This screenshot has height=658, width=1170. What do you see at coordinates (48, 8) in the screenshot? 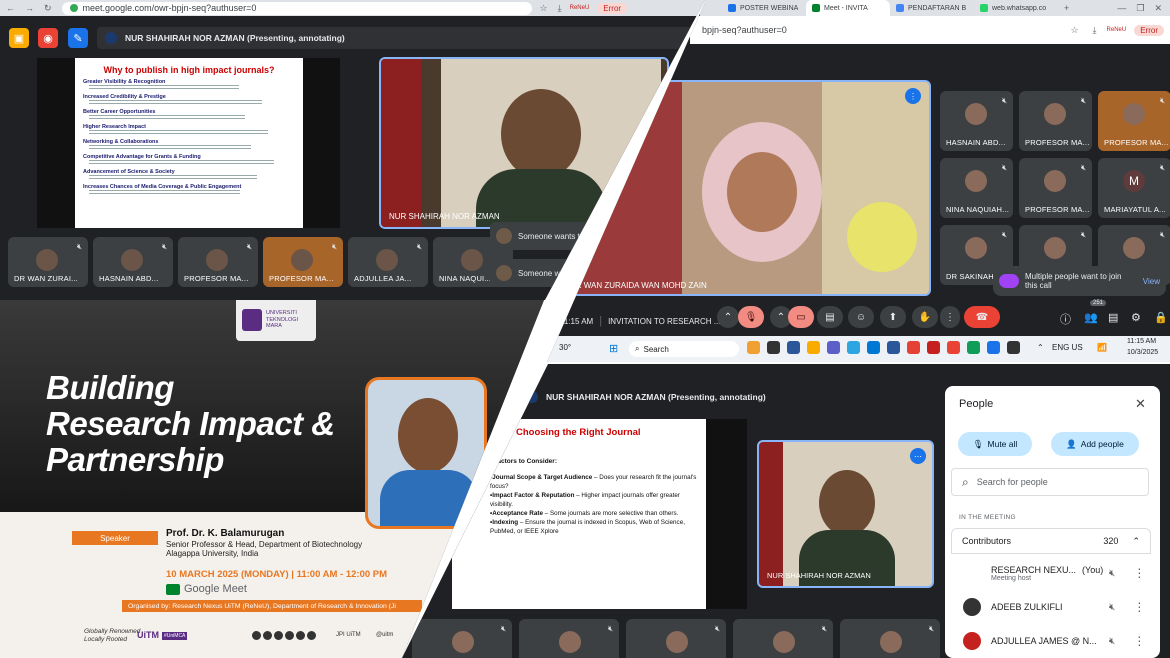
I see `reload-icon: ↻` at bounding box center [48, 8].